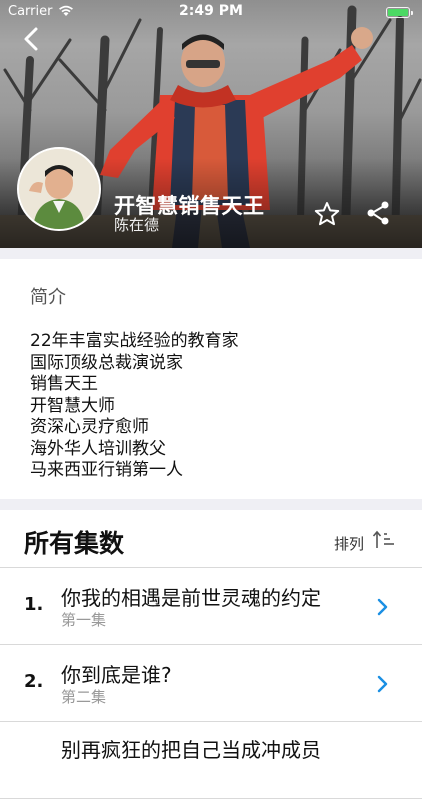 Image resolution: width=422 pixels, height=799 pixels. I want to click on intro-line: 马来西亚行销第一人, so click(106, 470).